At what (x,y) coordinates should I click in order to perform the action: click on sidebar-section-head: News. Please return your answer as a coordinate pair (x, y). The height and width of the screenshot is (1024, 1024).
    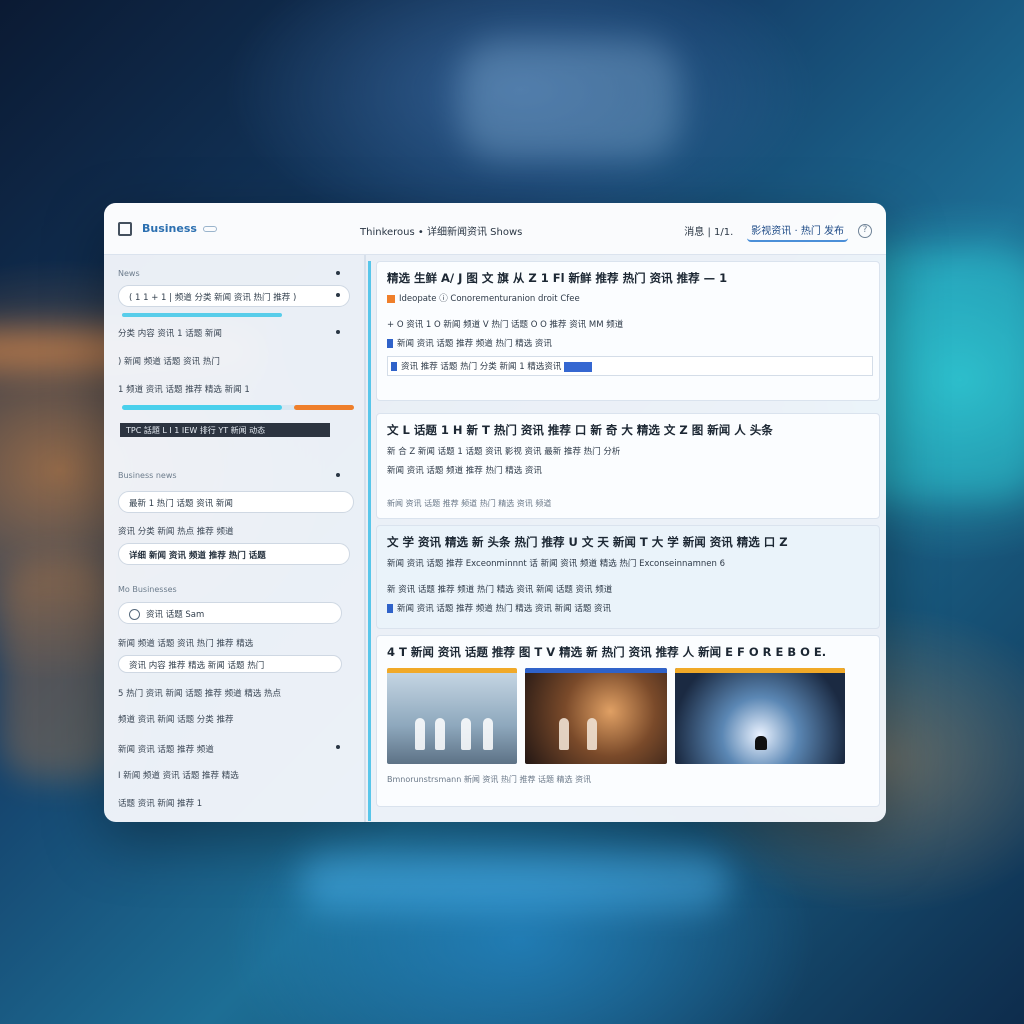
    Looking at the image, I should click on (129, 273).